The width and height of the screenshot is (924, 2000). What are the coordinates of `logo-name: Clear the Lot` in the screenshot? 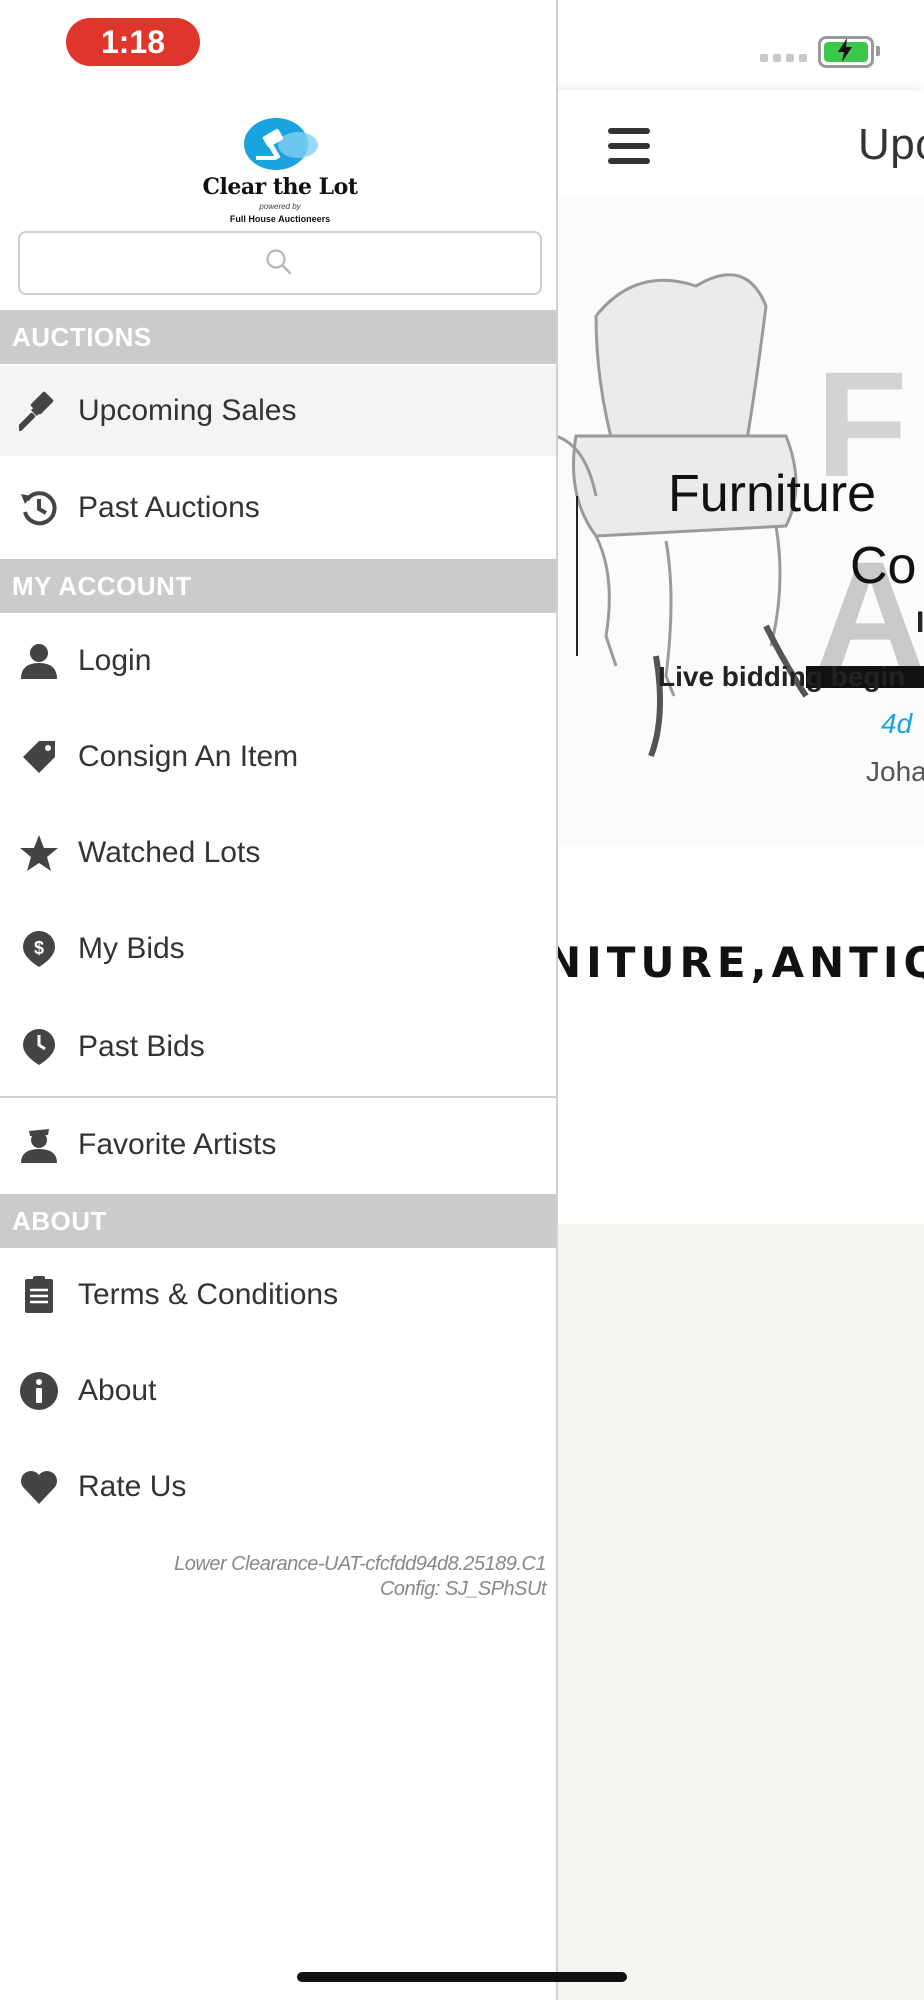 It's located at (280, 187).